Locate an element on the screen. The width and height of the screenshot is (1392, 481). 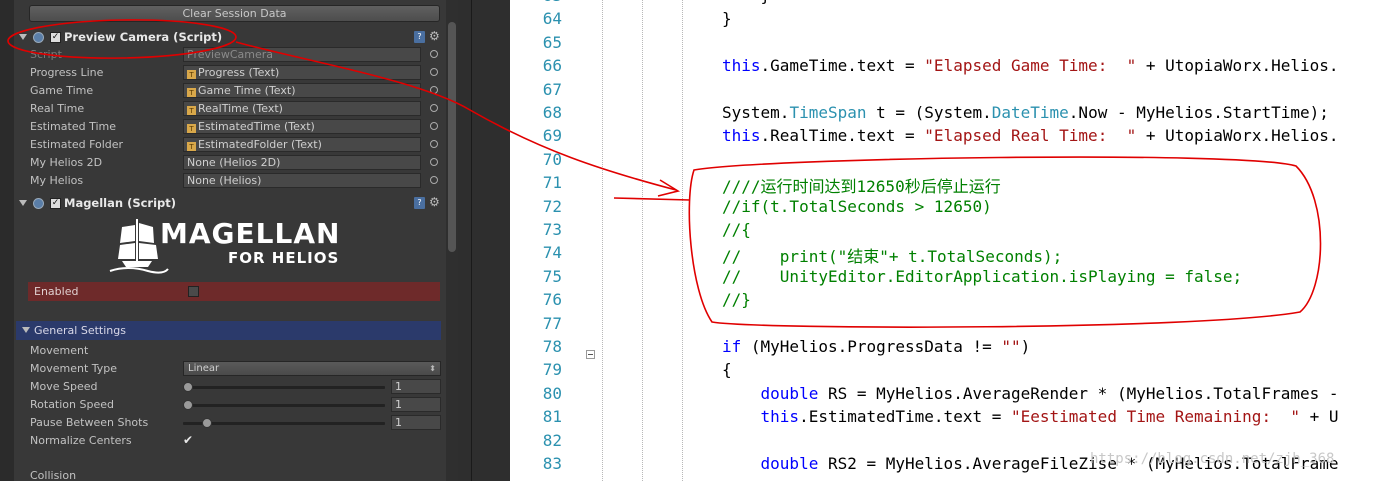
move-speed-field: 1 is located at coordinates (416, 386).